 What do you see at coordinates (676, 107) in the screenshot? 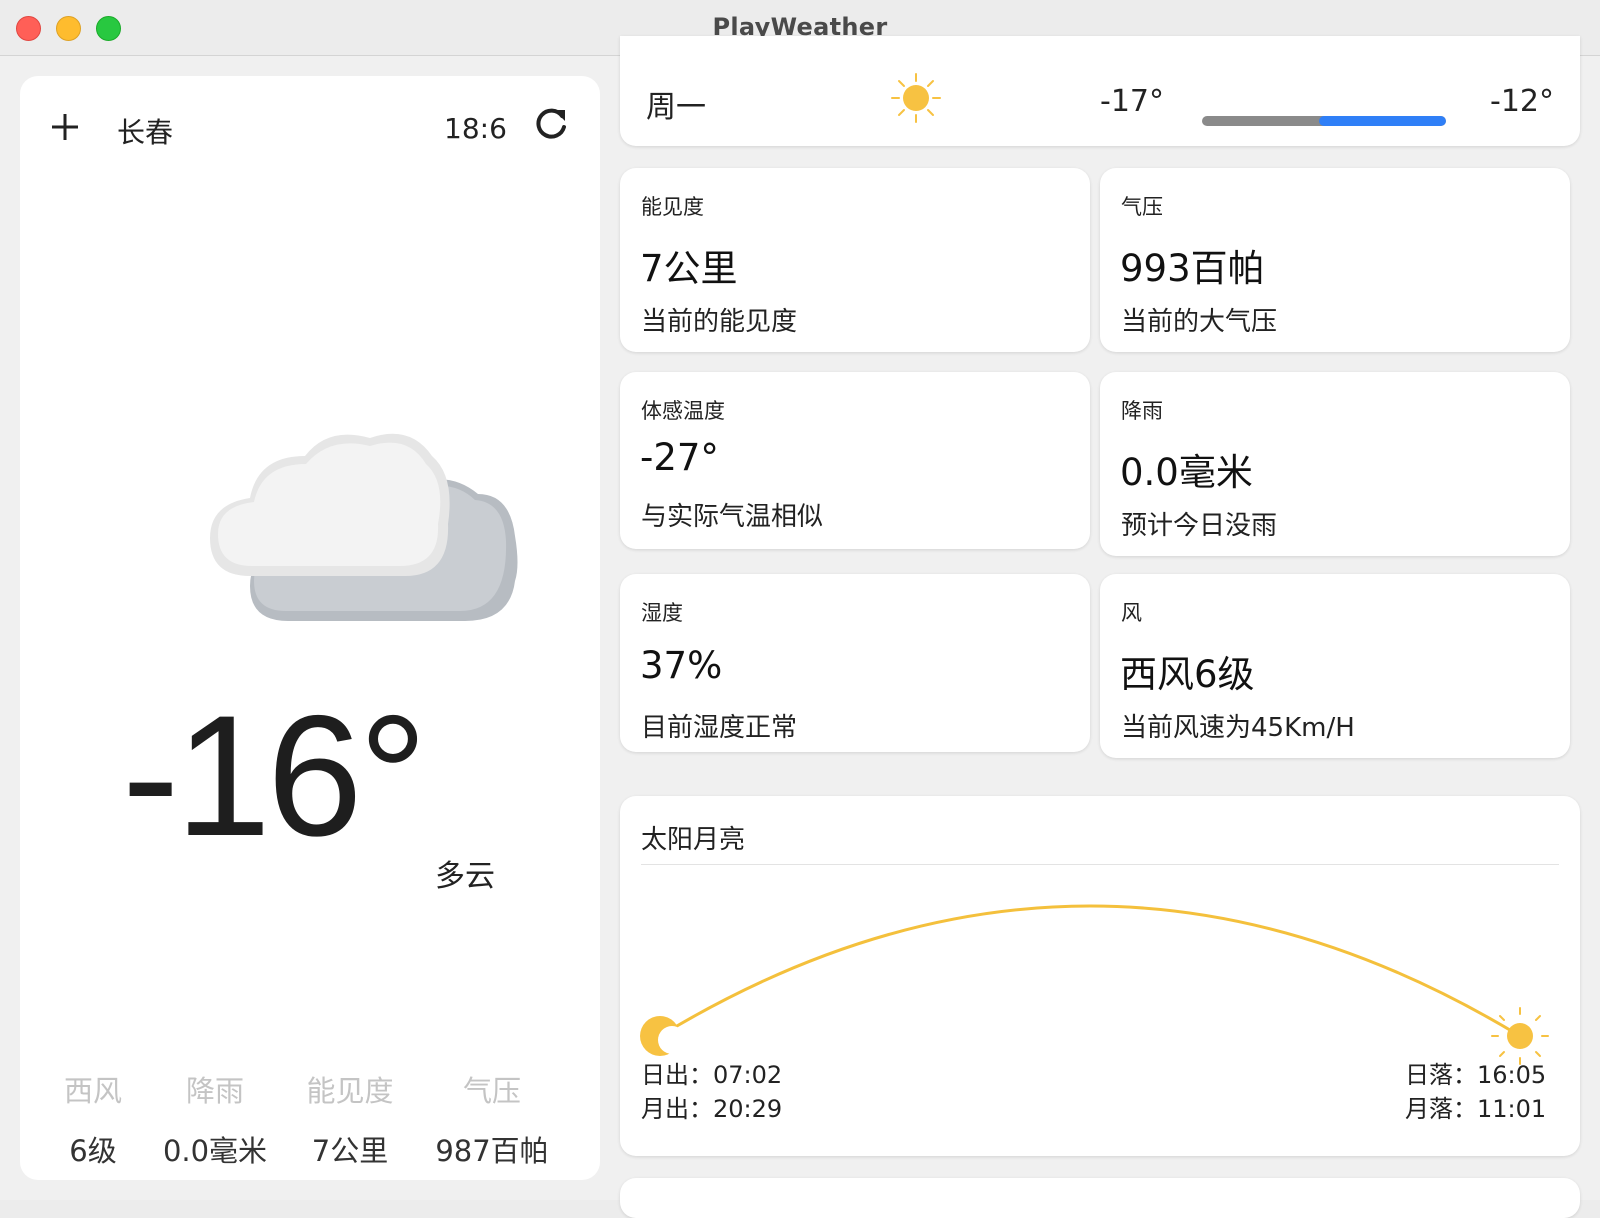
I see `forecast-day: 周一` at bounding box center [676, 107].